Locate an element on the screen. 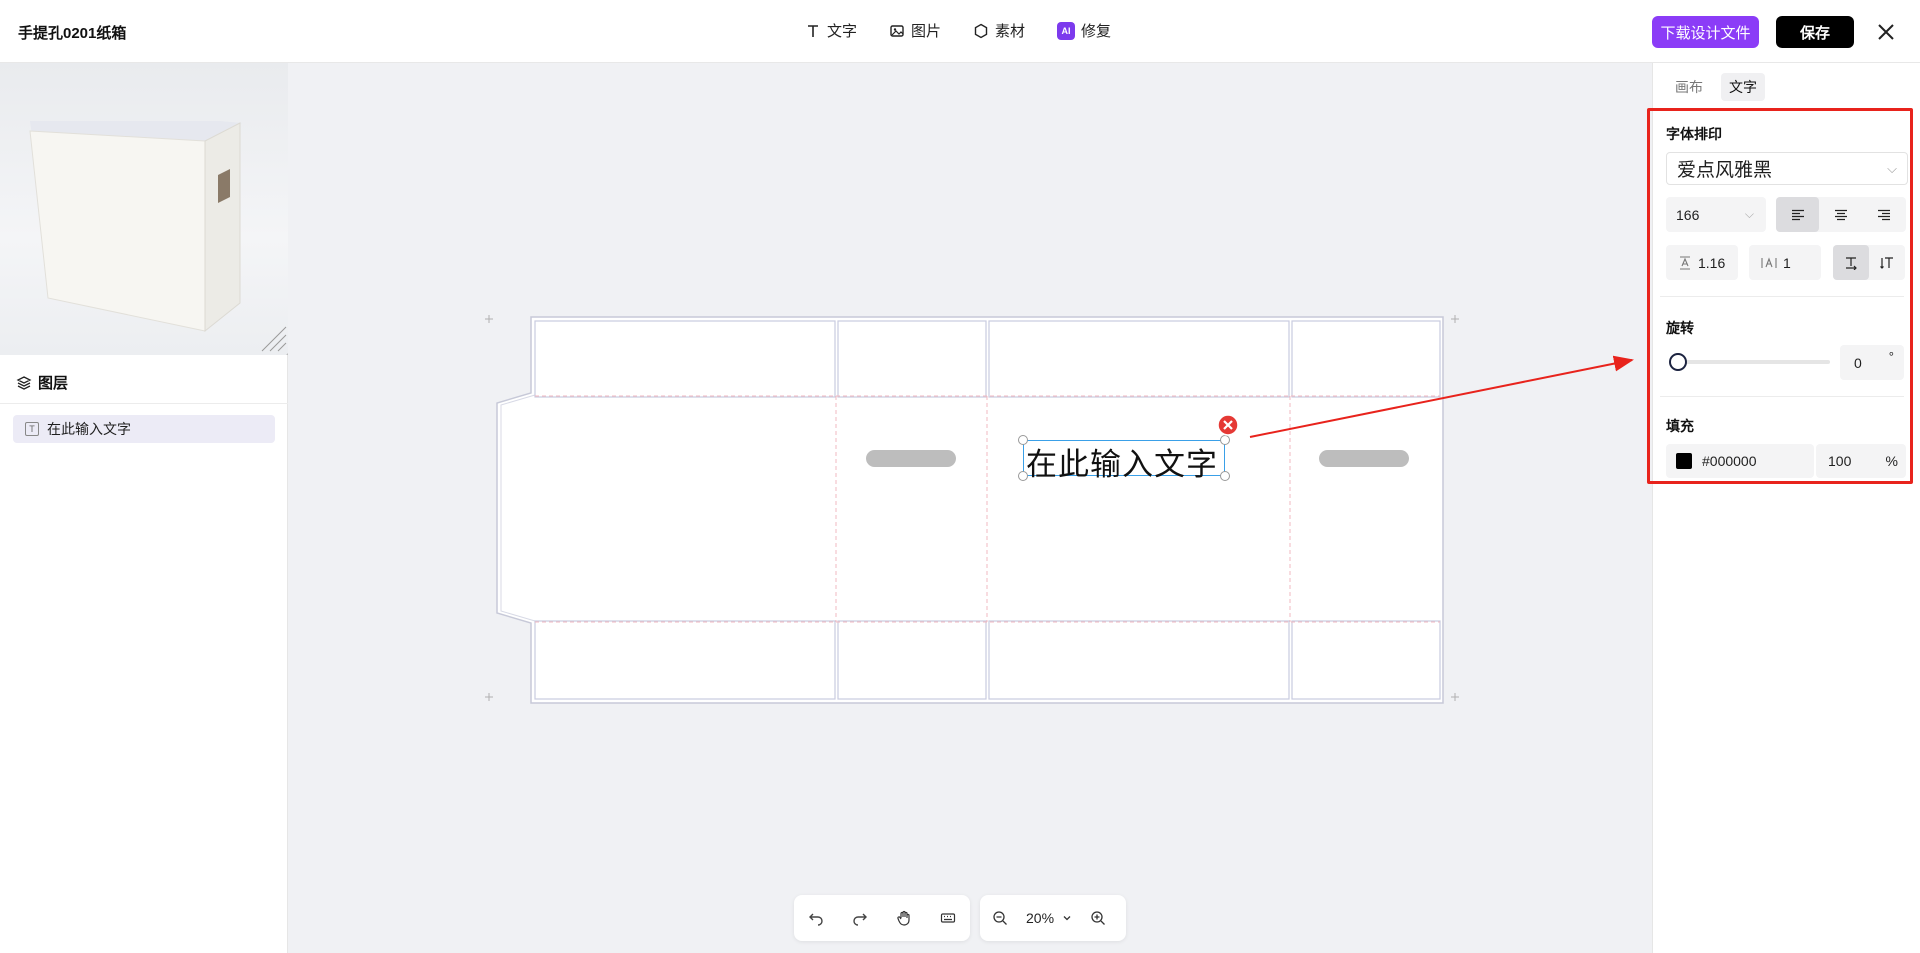 This screenshot has height=953, width=1920. canvas-text: 在此输入文字 is located at coordinates (1122, 465).